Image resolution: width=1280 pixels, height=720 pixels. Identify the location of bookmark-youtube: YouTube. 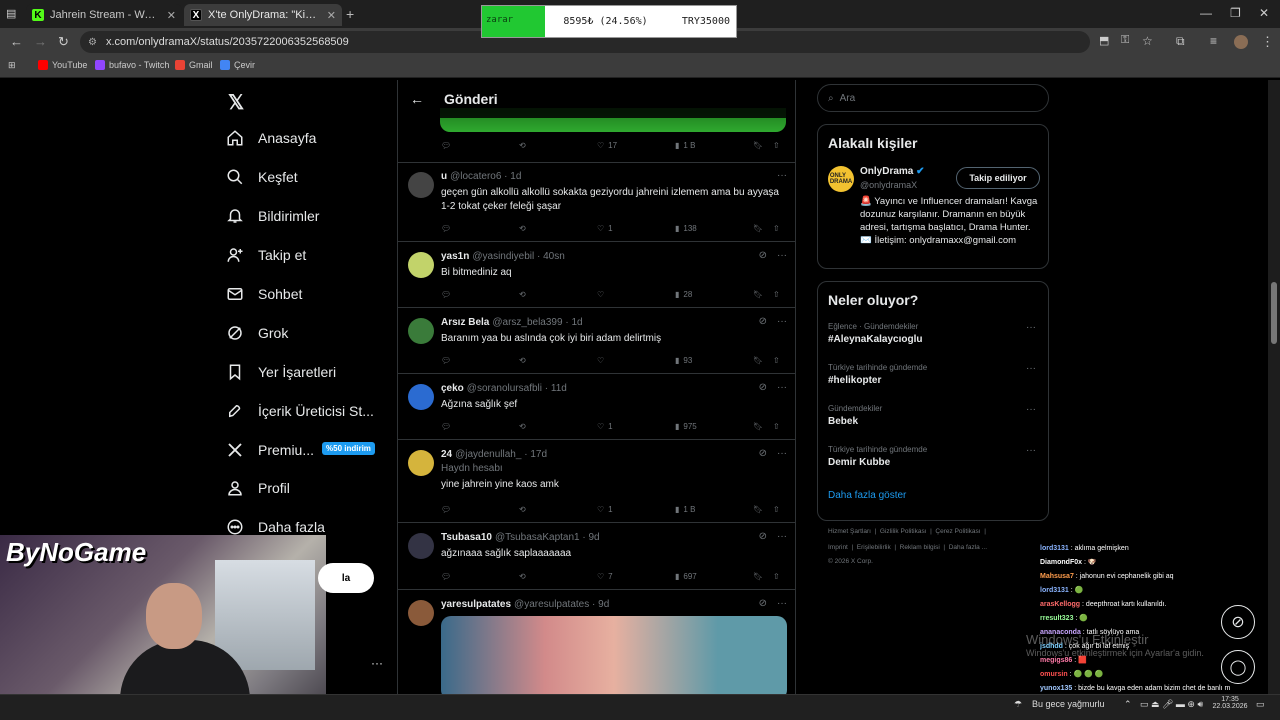
(62, 65).